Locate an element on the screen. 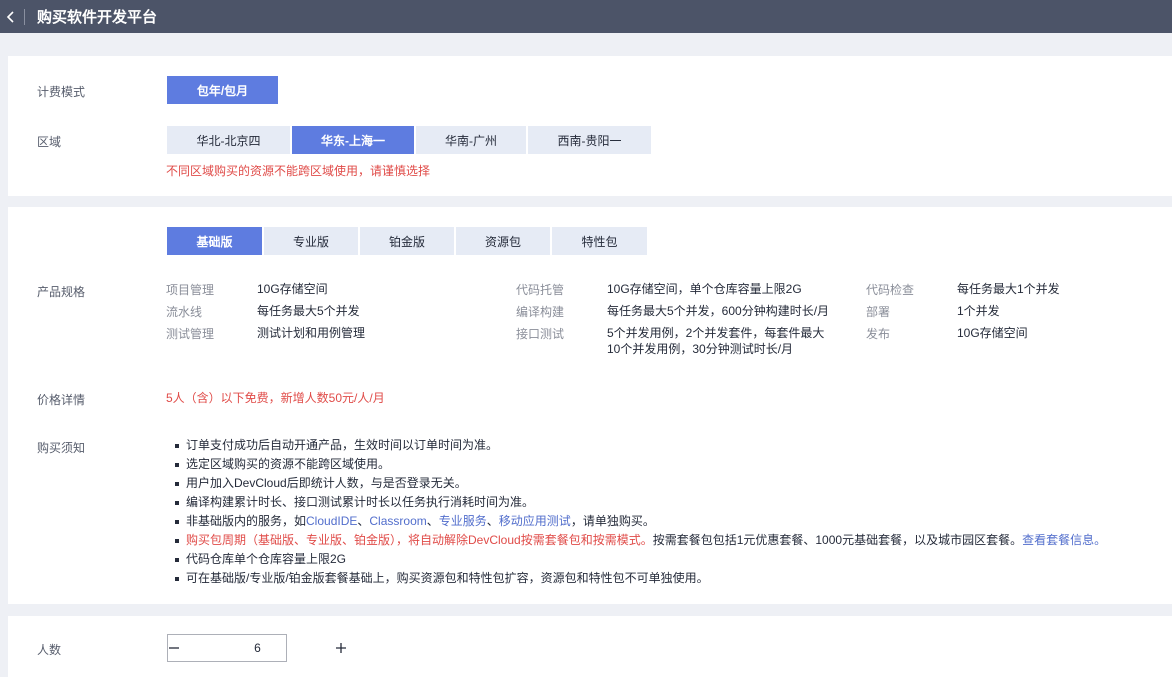 This screenshot has height=677, width=1172. increment-button is located at coordinates (341, 648).